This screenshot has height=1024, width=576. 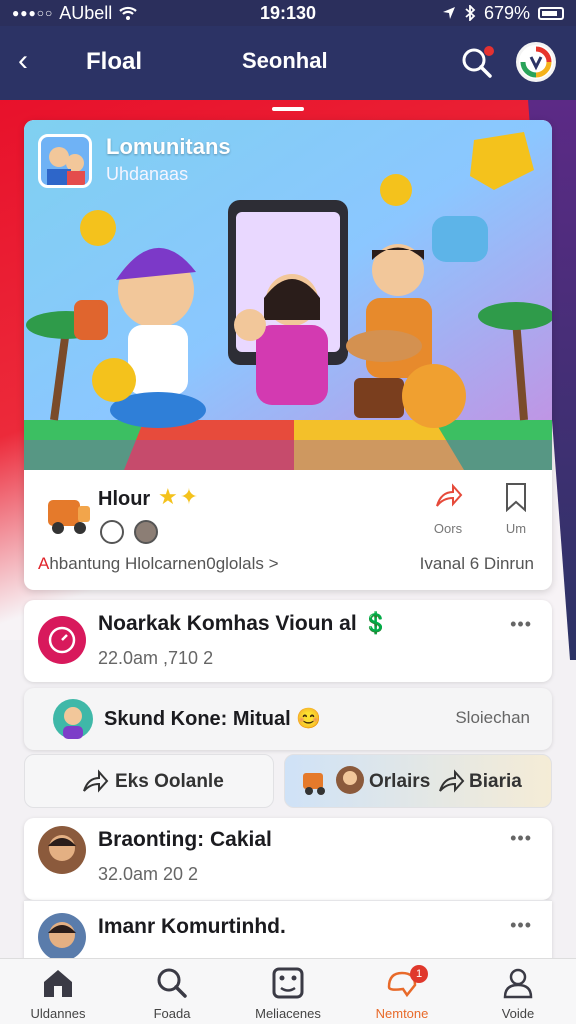 I want to click on item-title: Imanr Komurtinhd., so click(x=192, y=926).